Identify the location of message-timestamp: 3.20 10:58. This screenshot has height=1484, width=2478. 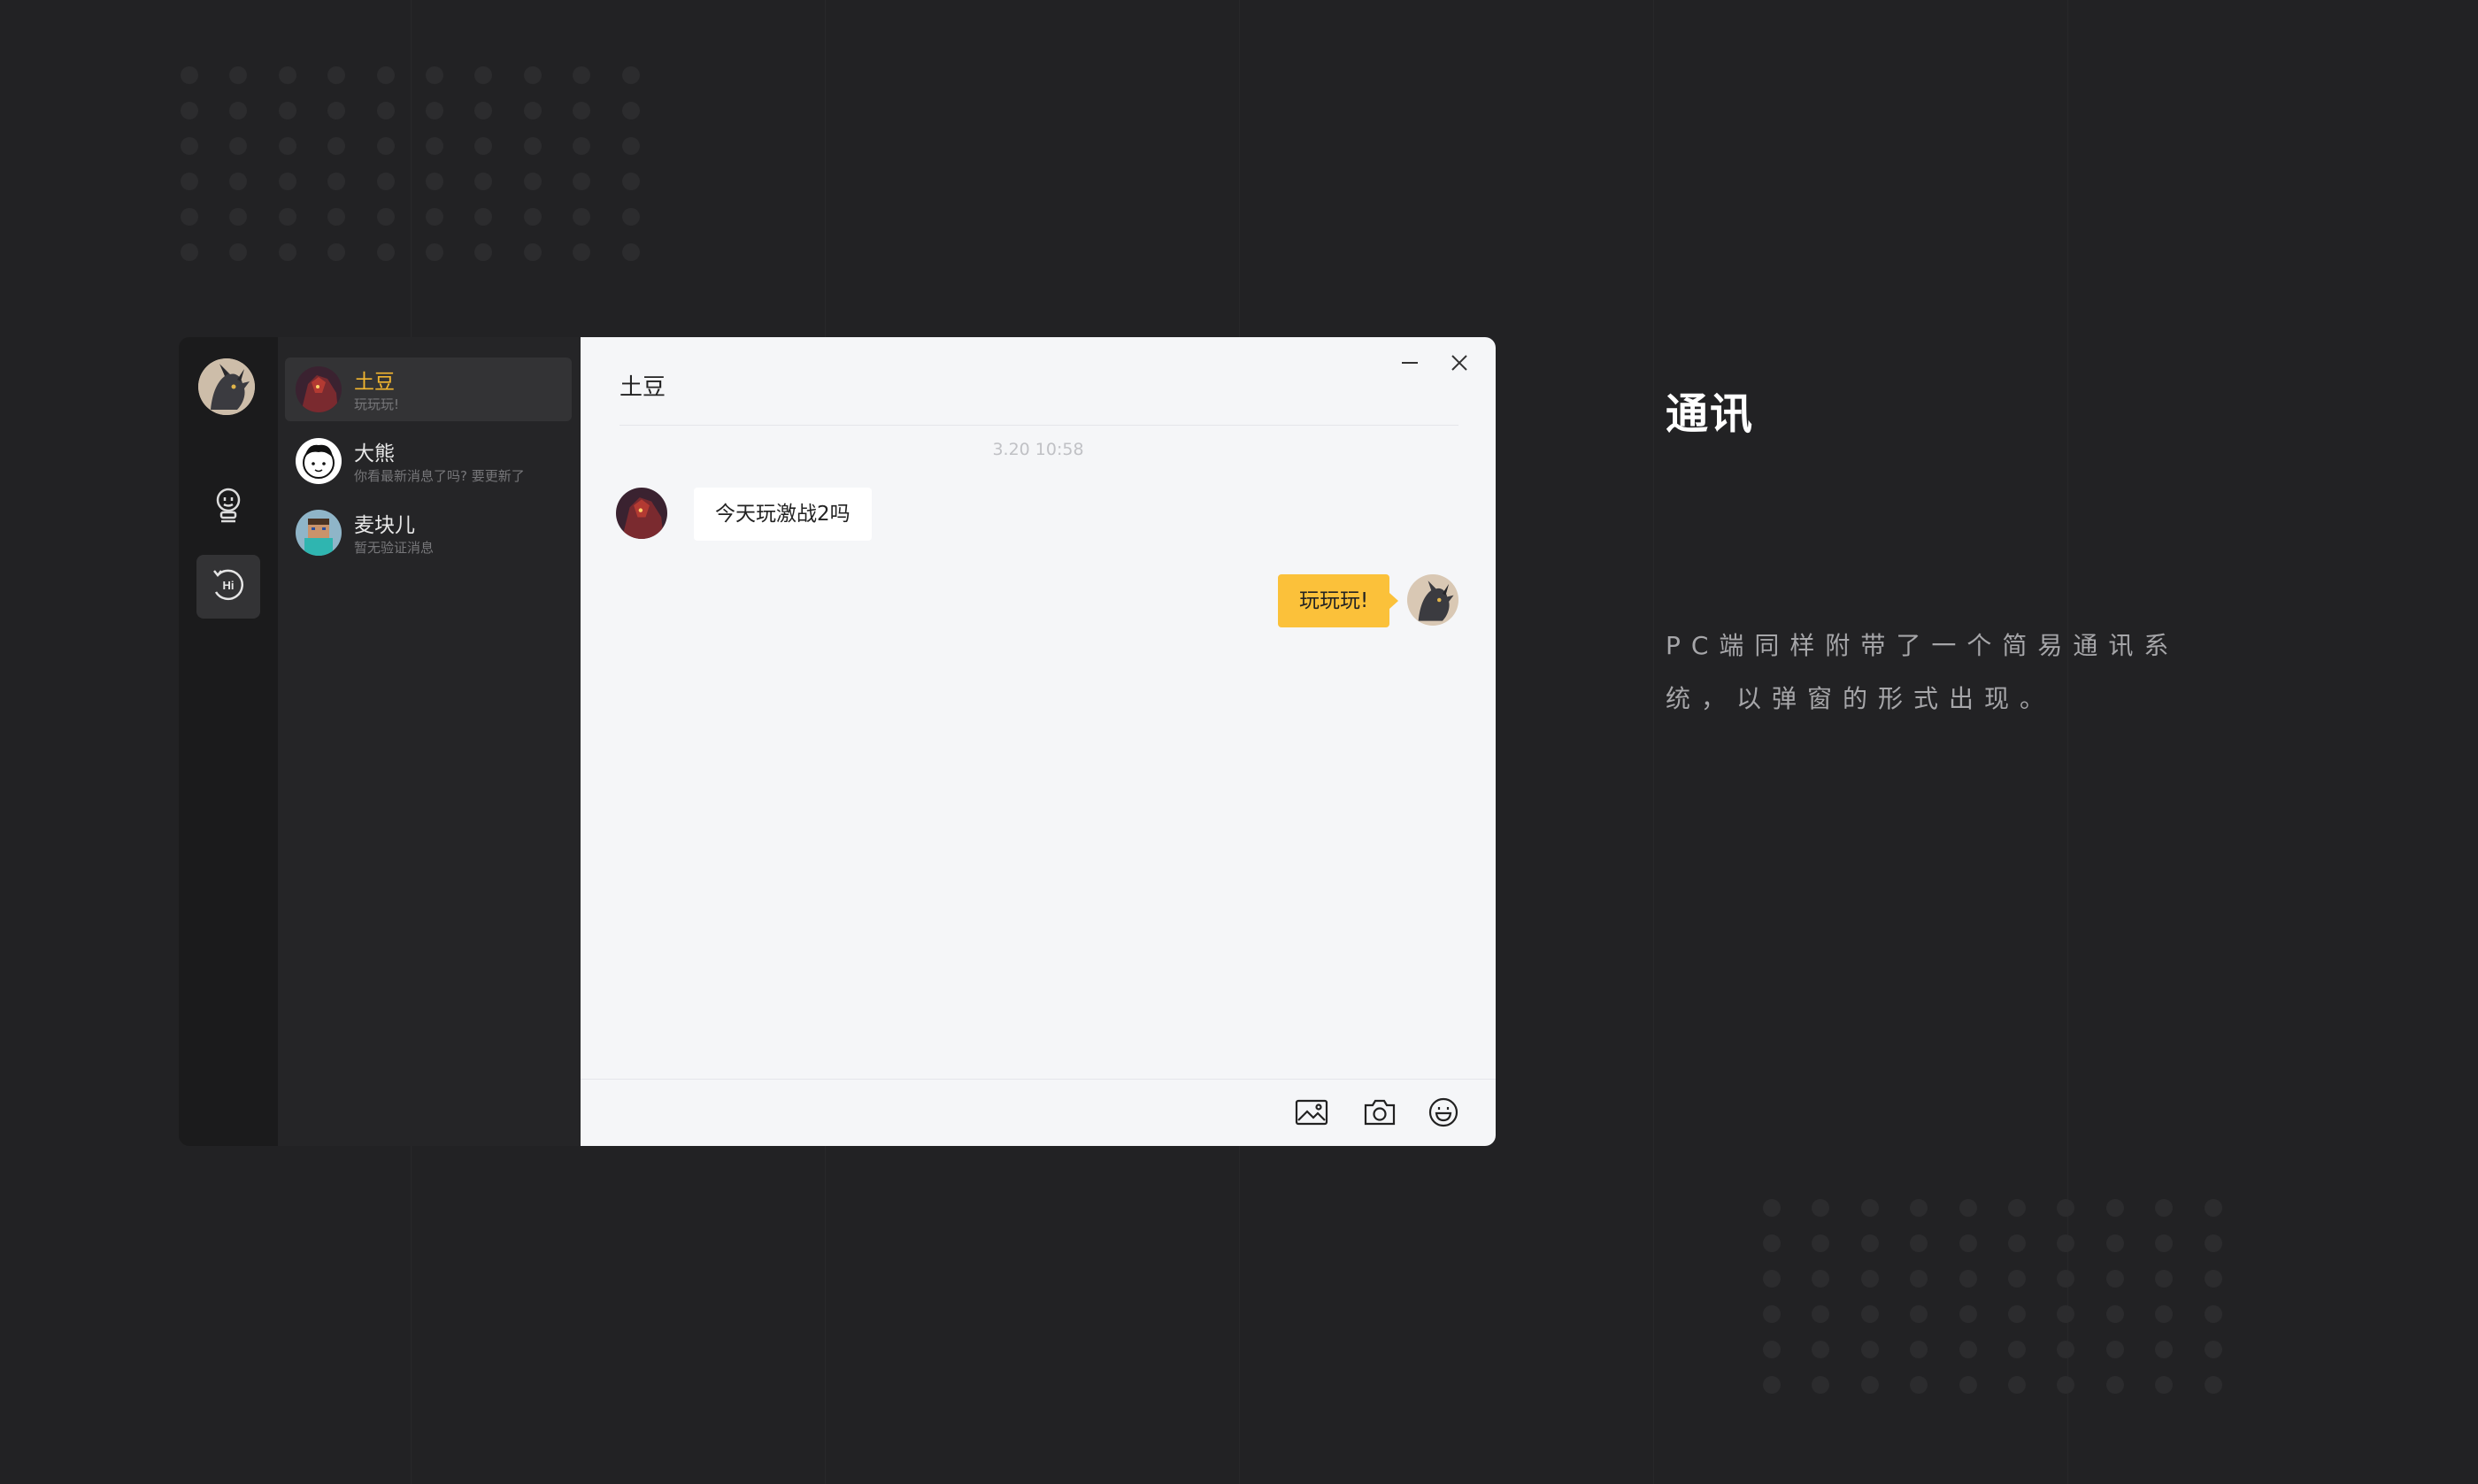
(1038, 449).